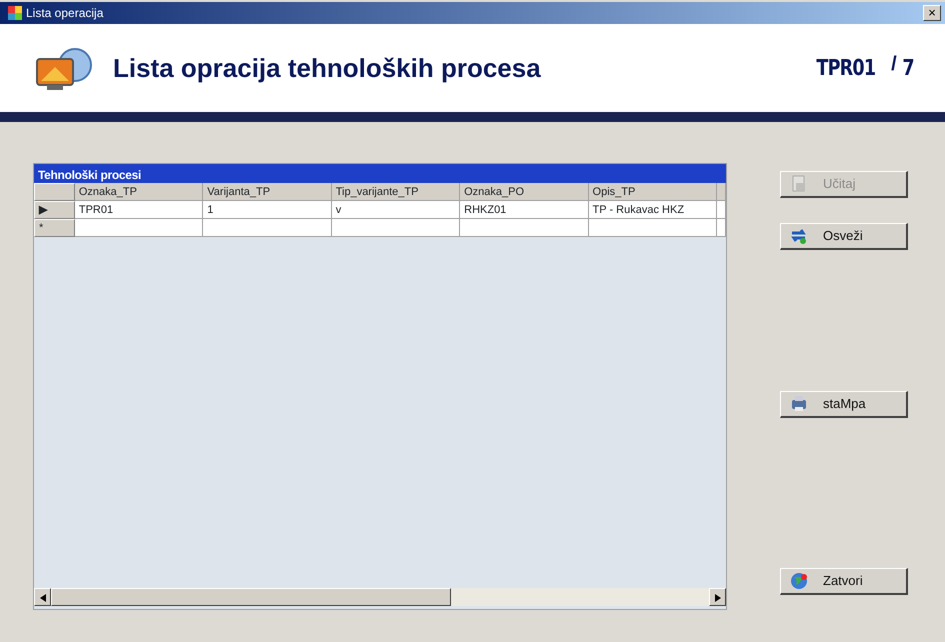  I want to click on form-title: Lista opracija tehnoloških procesa, so click(327, 68).